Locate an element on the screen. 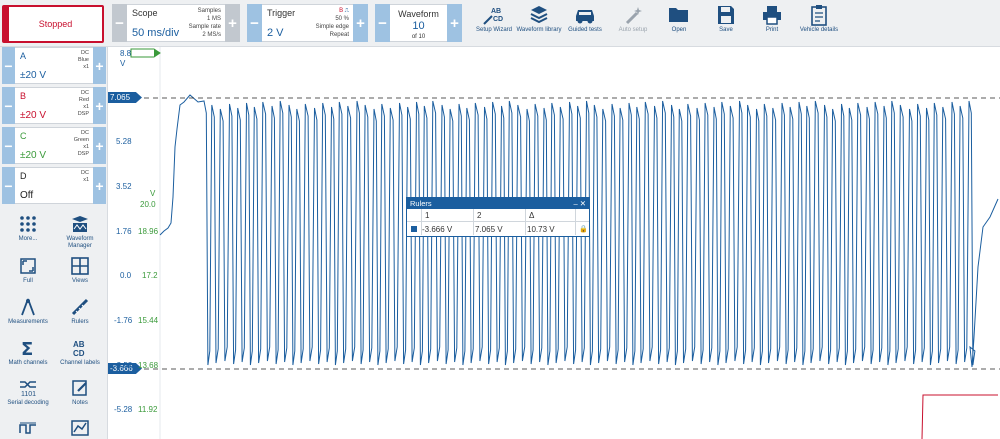 The width and height of the screenshot is (1000, 439). notes-icon is located at coordinates (79, 388).